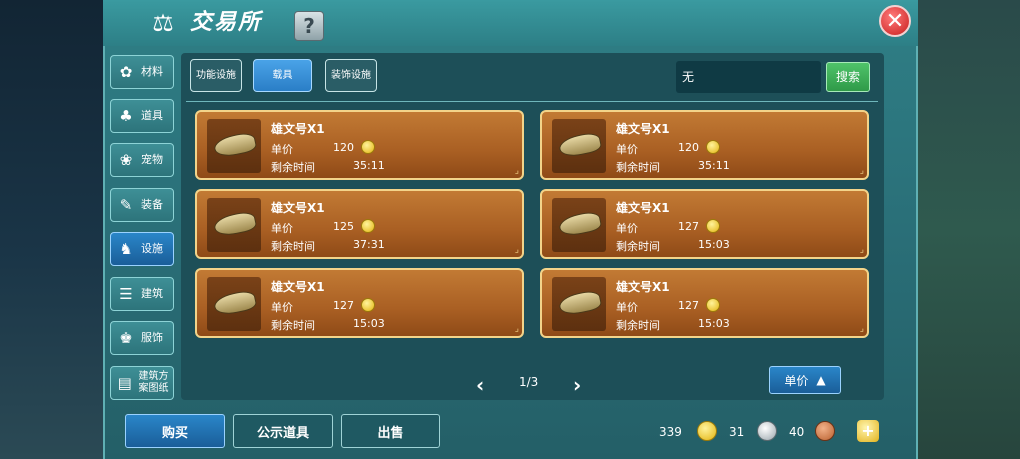  I want to click on sell-button: 出售, so click(390, 431).